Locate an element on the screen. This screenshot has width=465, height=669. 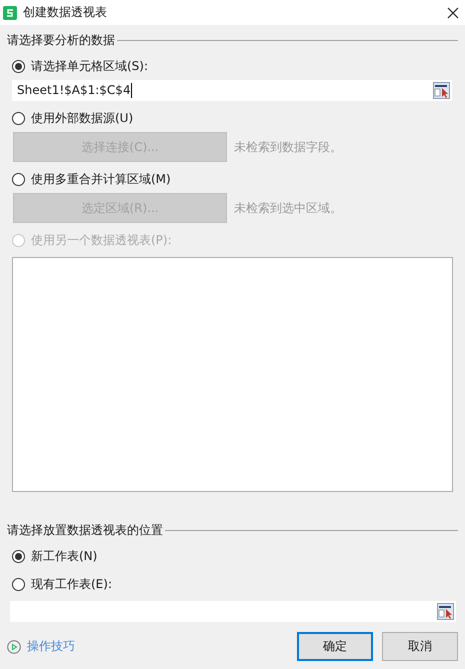
option-label: 请选择单元格区域(S): is located at coordinates (89, 66).